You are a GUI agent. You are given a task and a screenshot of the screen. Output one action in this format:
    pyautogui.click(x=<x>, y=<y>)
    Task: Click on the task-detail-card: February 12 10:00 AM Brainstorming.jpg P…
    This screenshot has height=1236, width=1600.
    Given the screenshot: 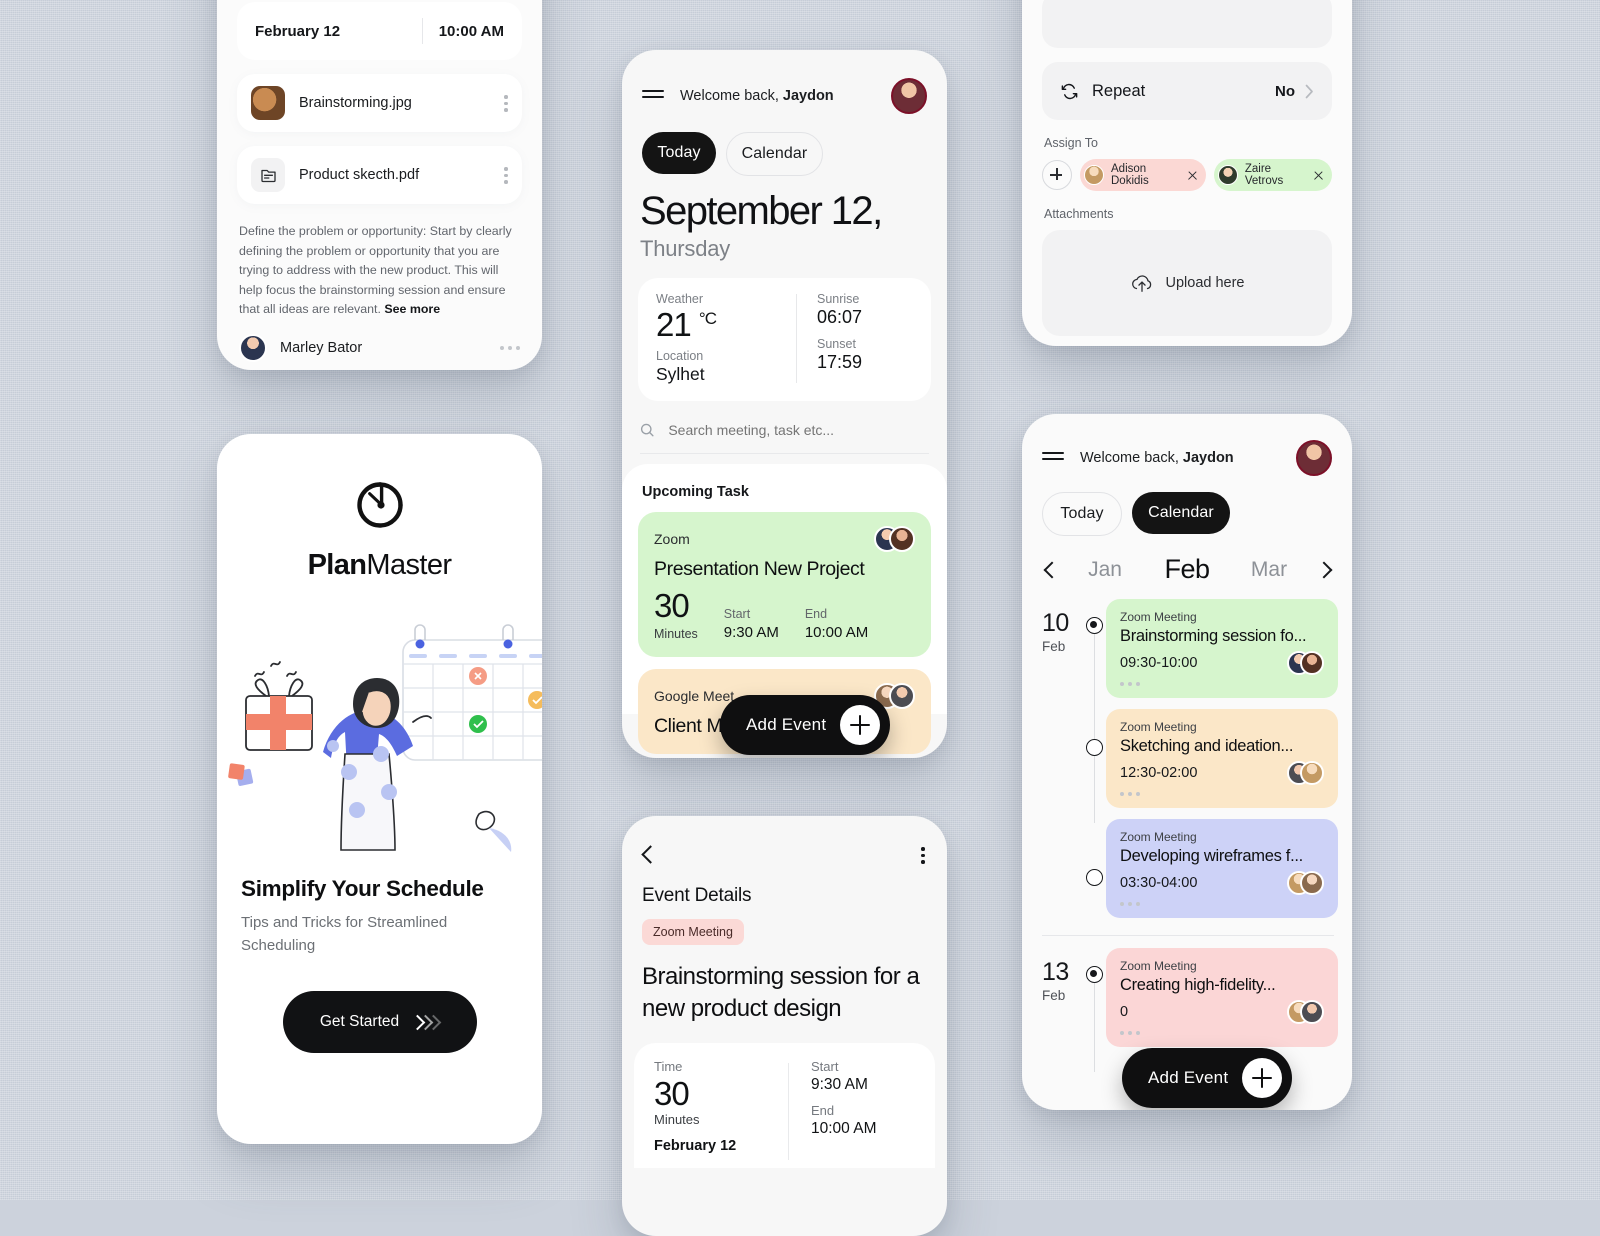 What is the action you would take?
    pyautogui.click(x=379, y=185)
    